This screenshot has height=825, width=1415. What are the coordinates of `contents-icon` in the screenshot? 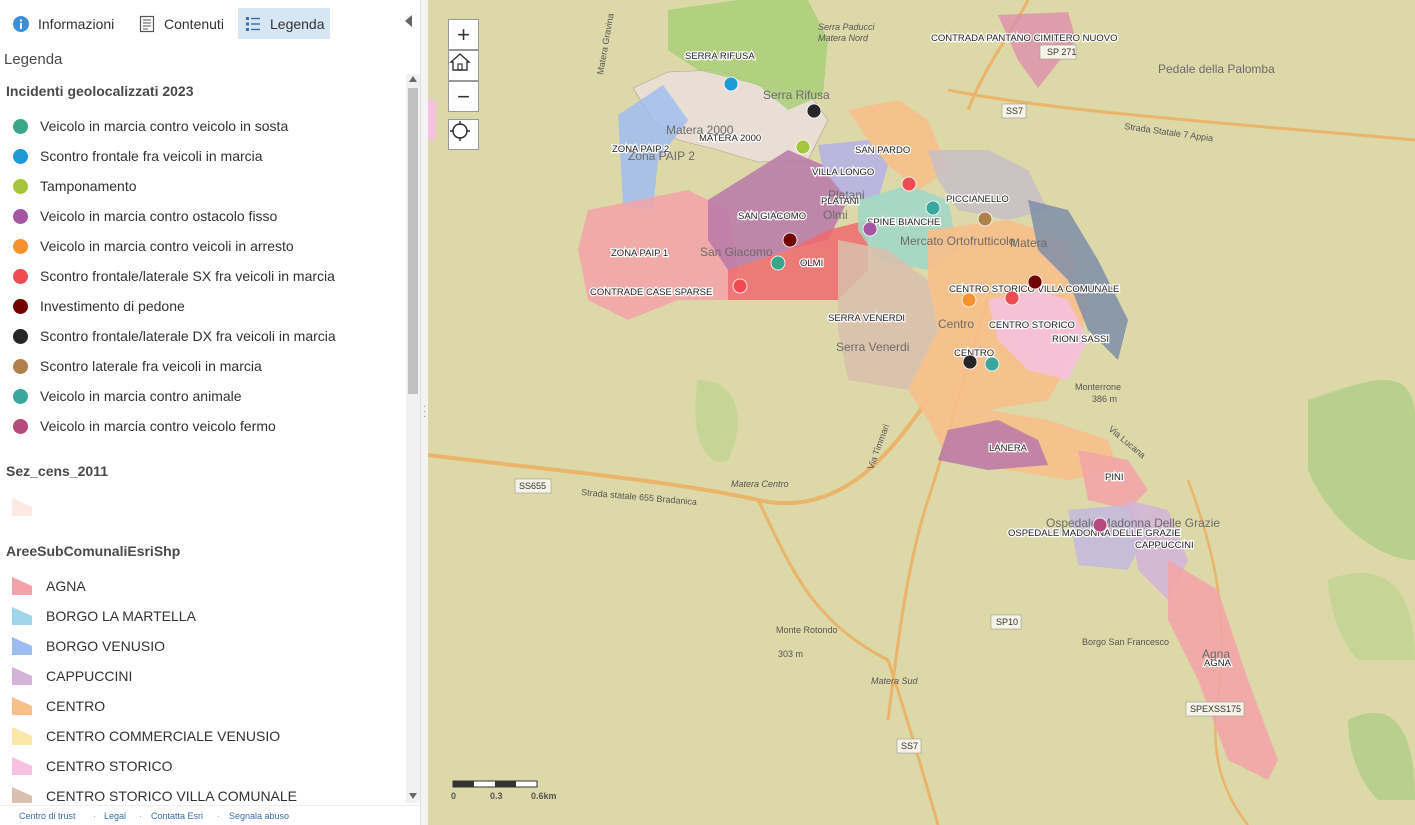 It's located at (147, 24).